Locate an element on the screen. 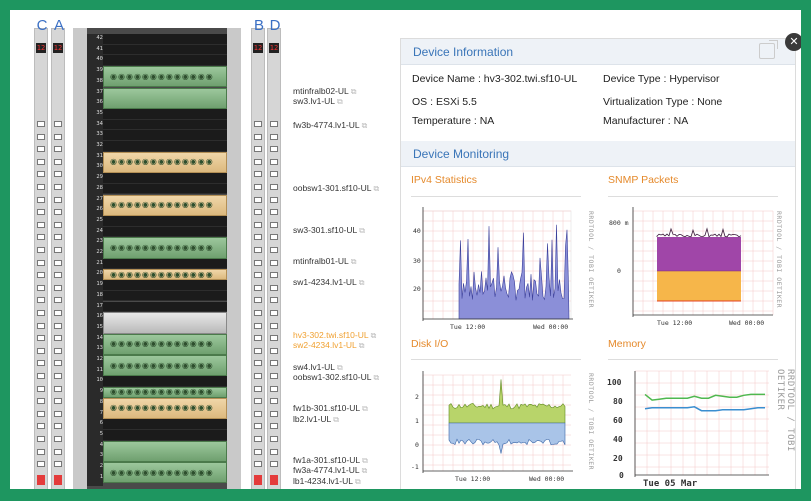 The height and width of the screenshot is (501, 811). pdu-strip-d: D 12 is located at coordinates (274, 253).